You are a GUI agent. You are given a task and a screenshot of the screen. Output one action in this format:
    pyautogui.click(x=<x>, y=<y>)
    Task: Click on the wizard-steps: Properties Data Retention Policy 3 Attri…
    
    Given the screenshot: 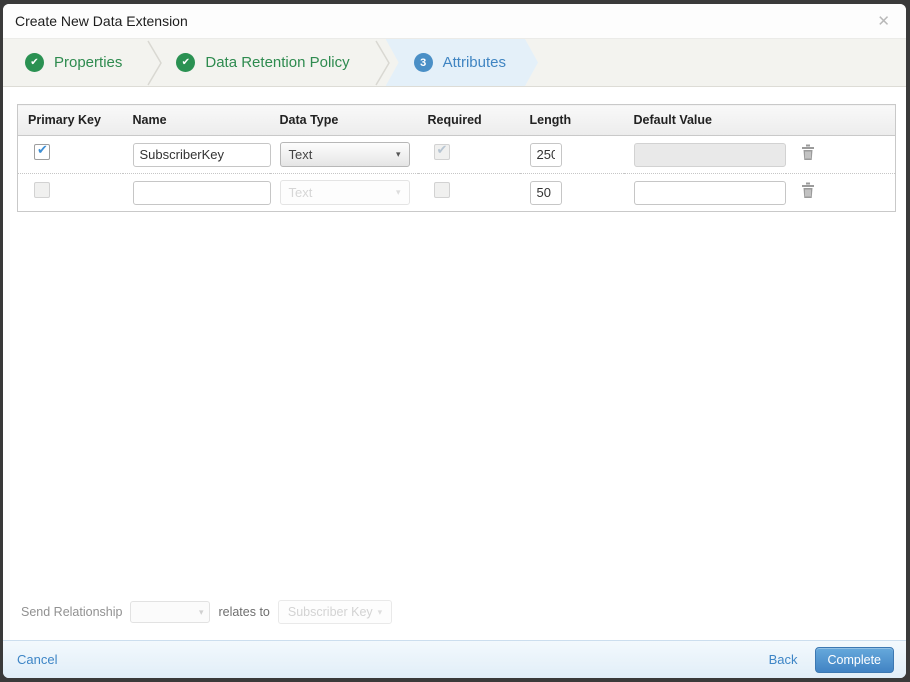 What is the action you would take?
    pyautogui.click(x=454, y=63)
    